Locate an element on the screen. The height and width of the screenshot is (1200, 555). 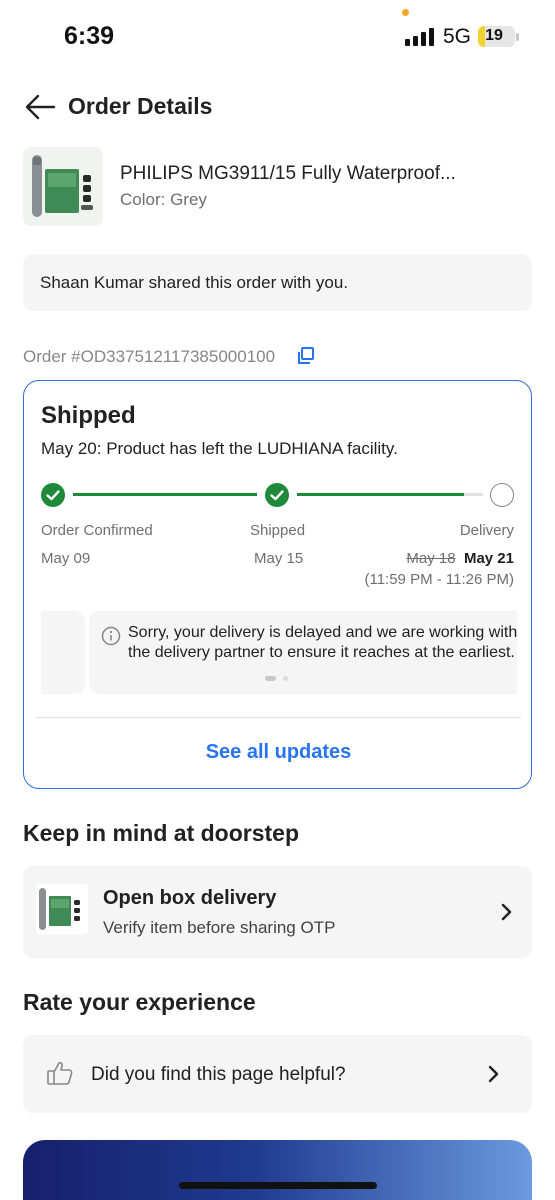
copy-icon is located at coordinates (306, 356).